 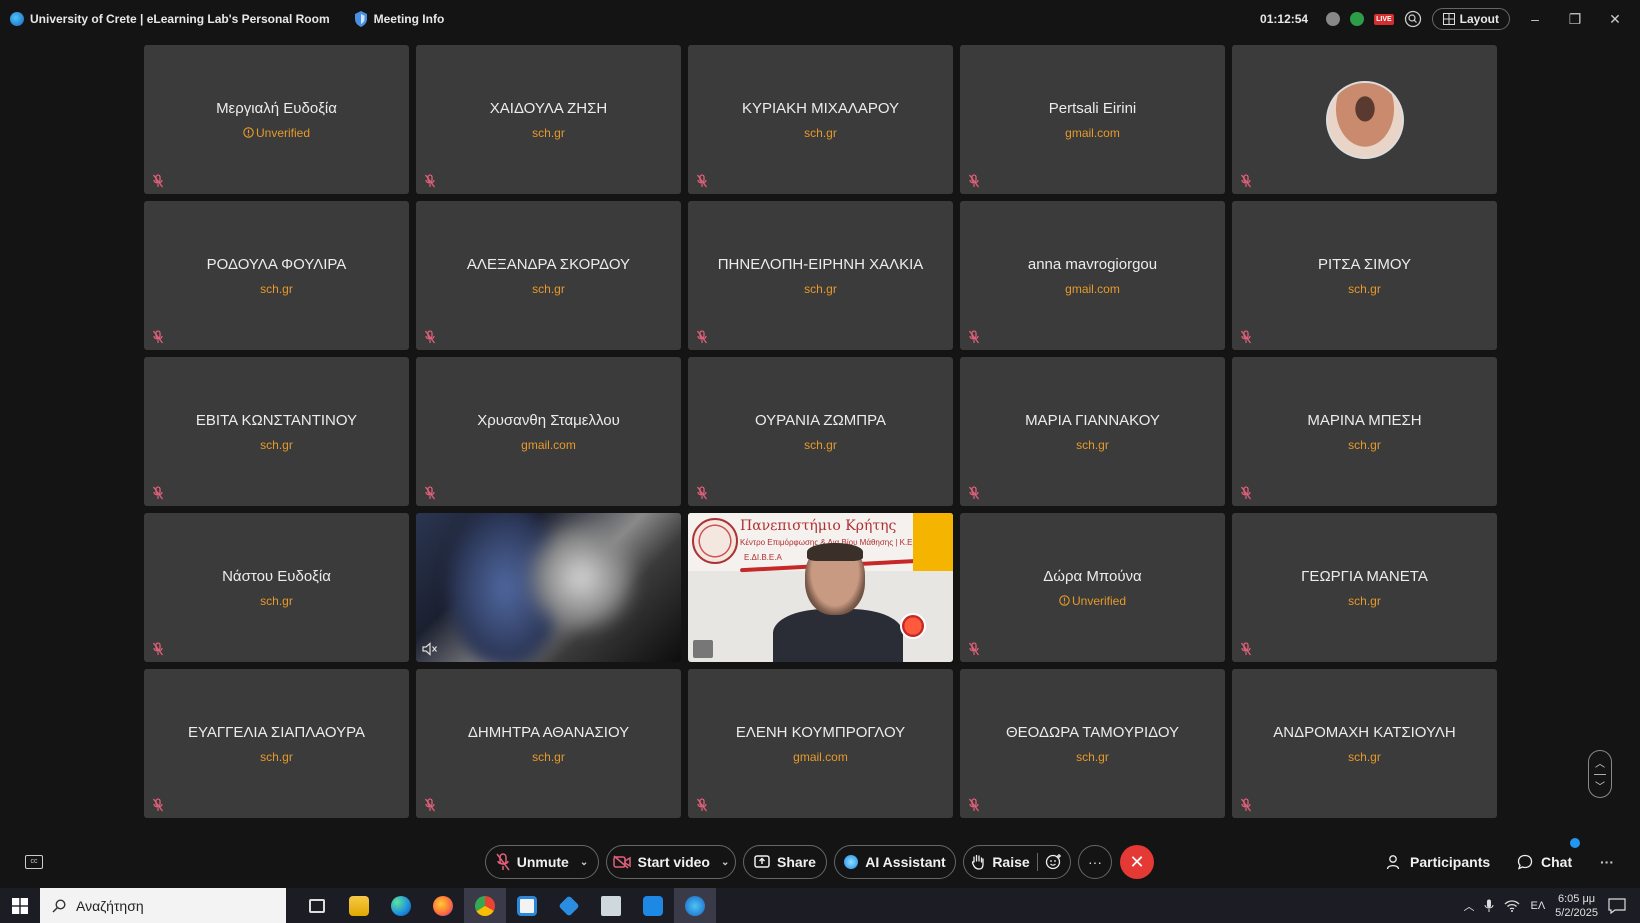 I want to click on chat-button: Chat, so click(x=1544, y=862).